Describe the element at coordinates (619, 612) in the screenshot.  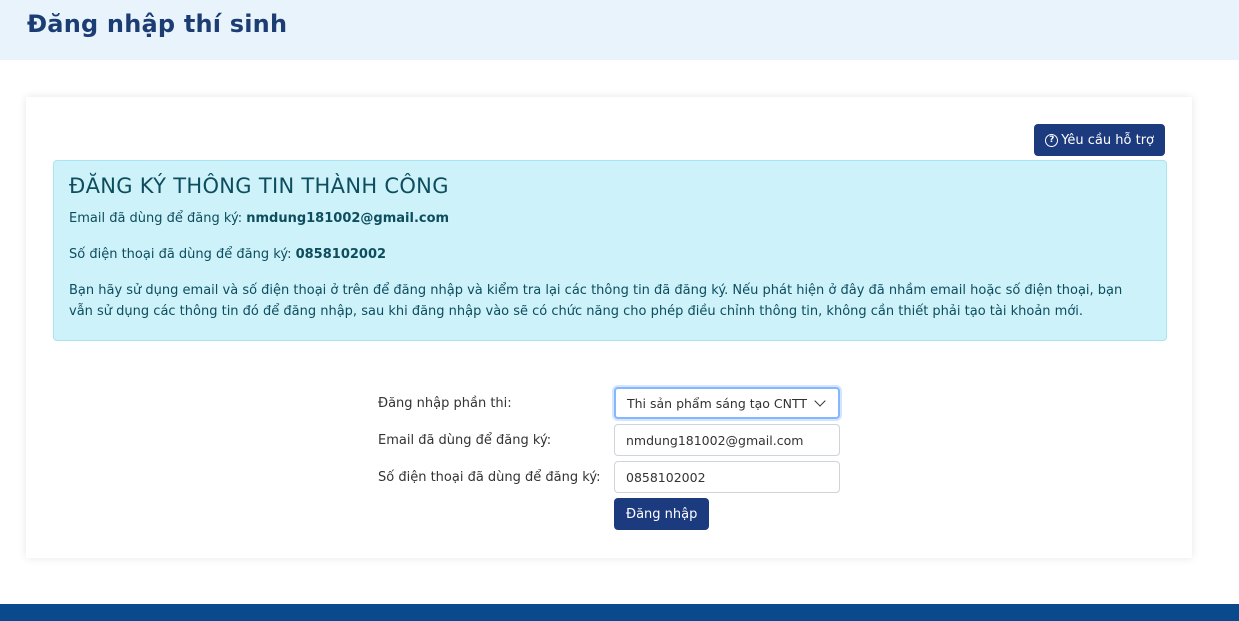
I see `footer-bar` at that location.